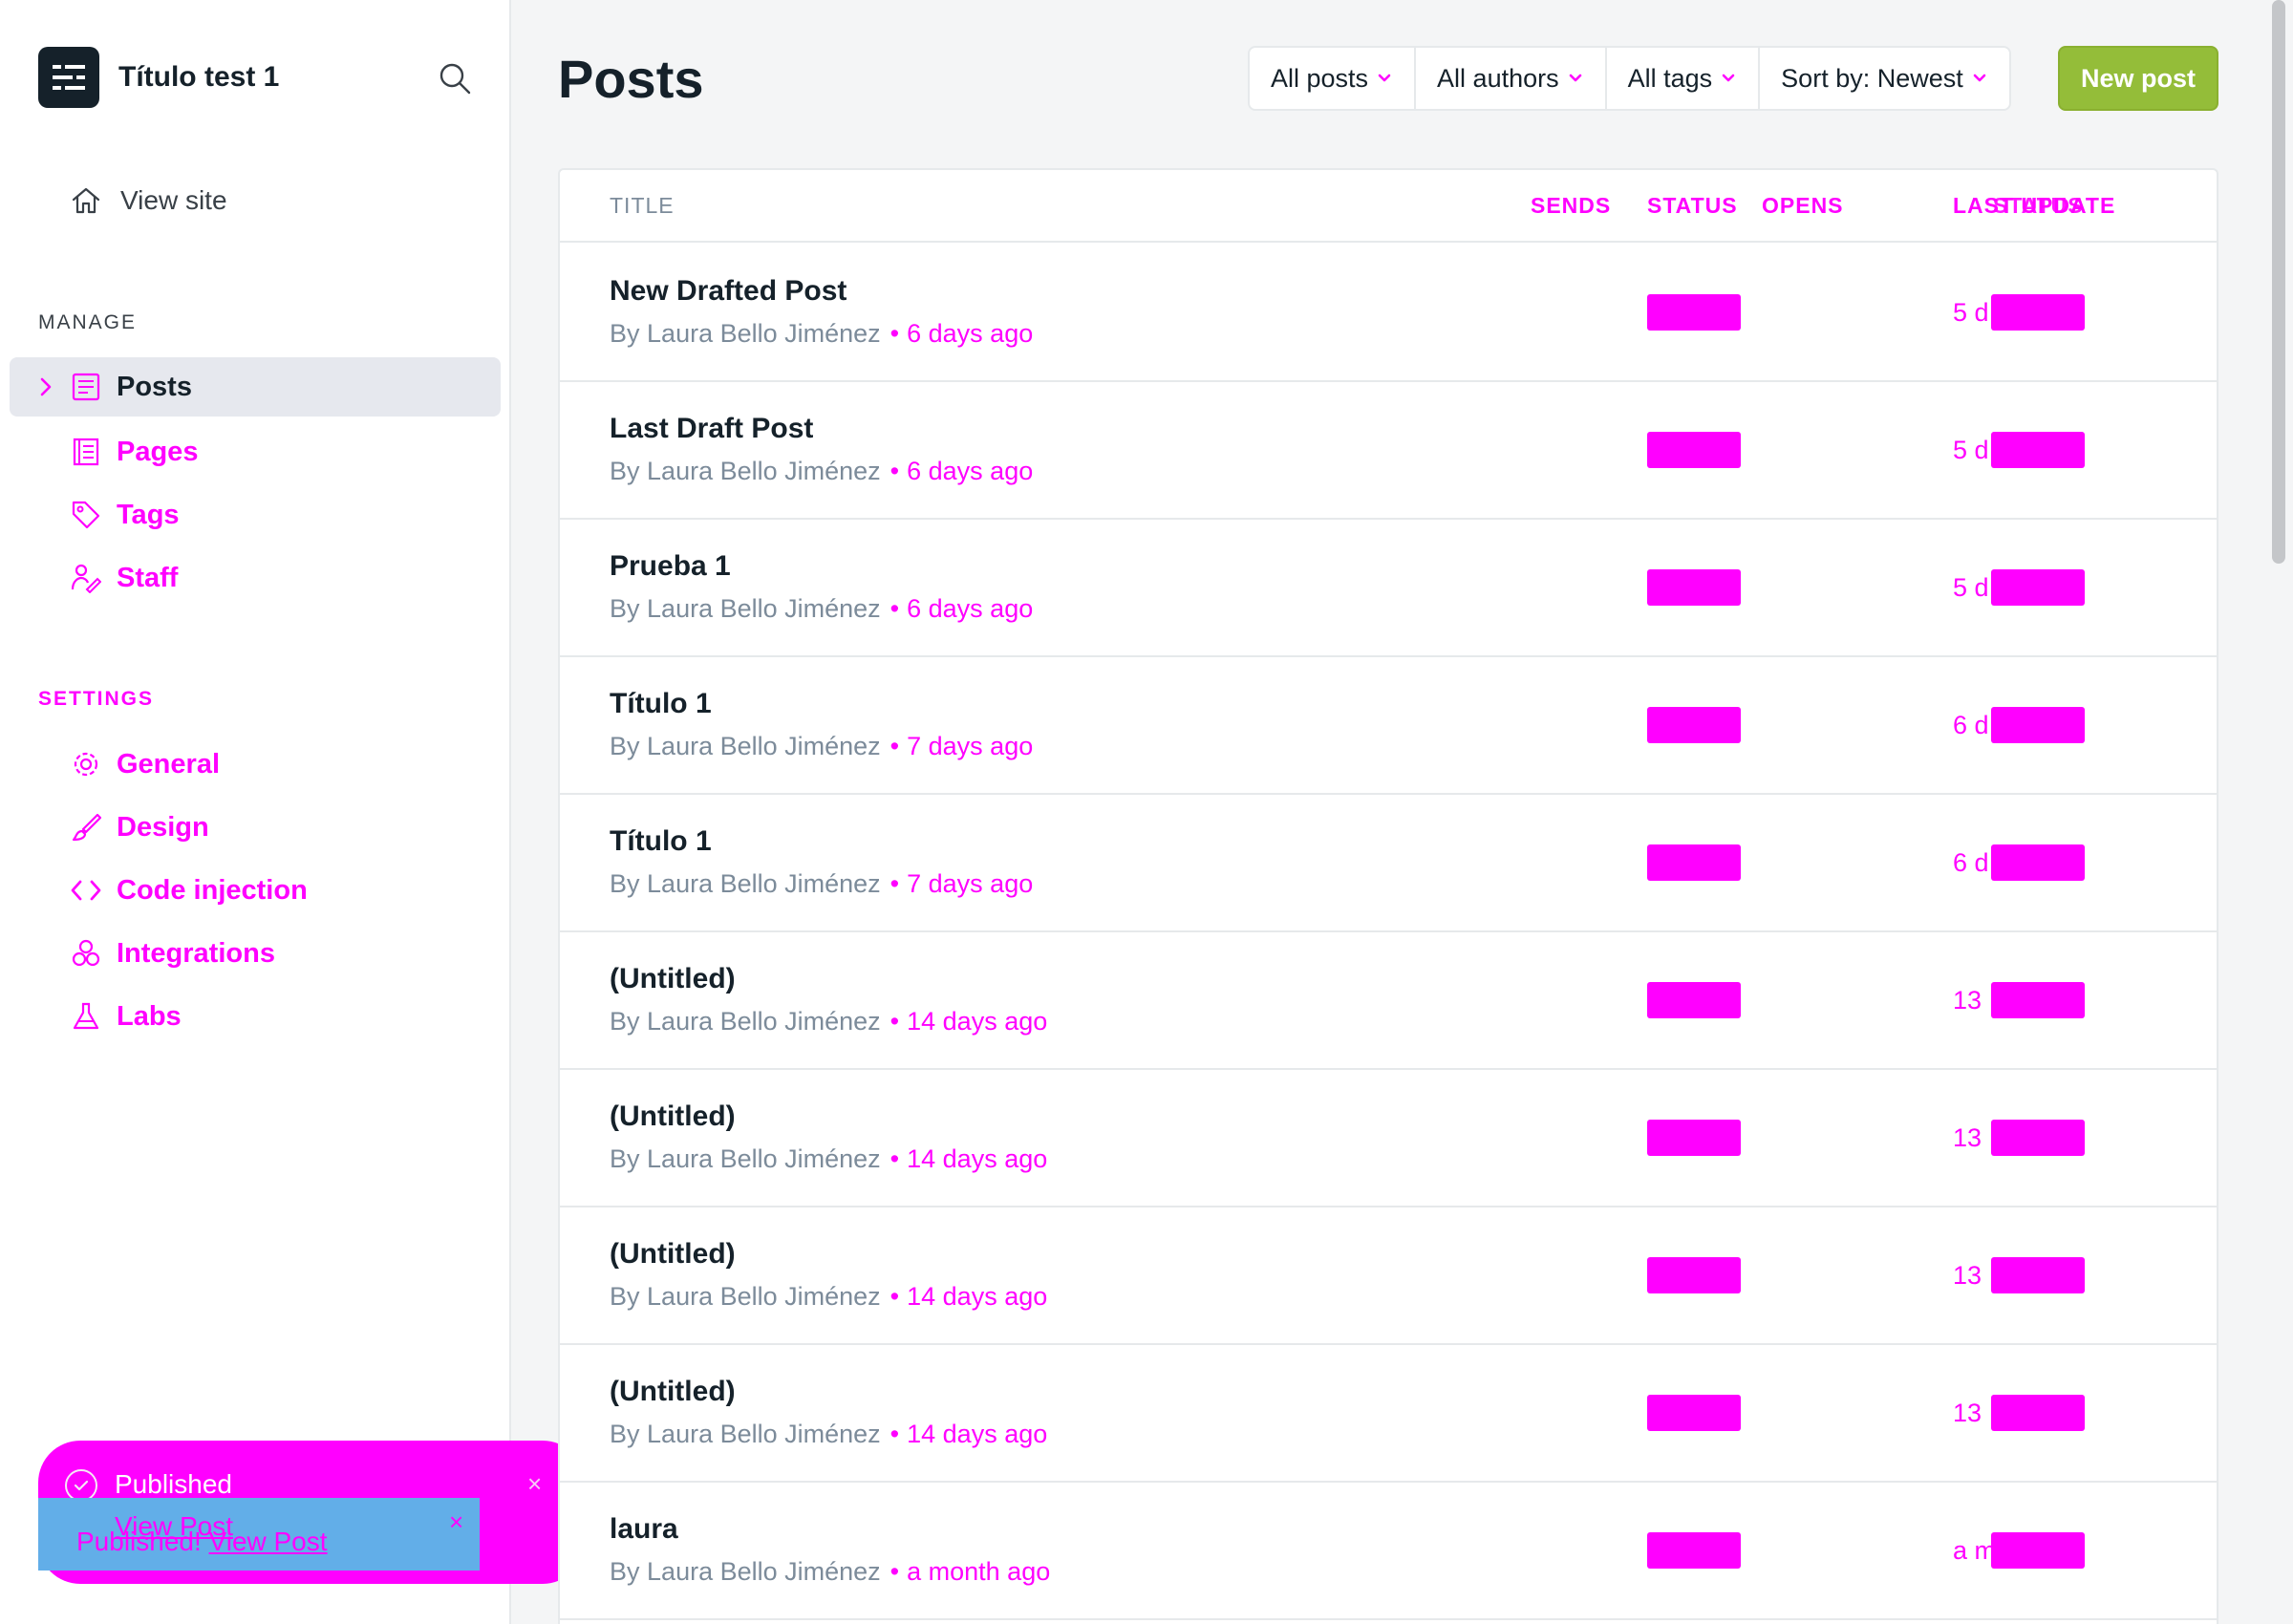 Image resolution: width=2293 pixels, height=1624 pixels. I want to click on search-icon, so click(455, 78).